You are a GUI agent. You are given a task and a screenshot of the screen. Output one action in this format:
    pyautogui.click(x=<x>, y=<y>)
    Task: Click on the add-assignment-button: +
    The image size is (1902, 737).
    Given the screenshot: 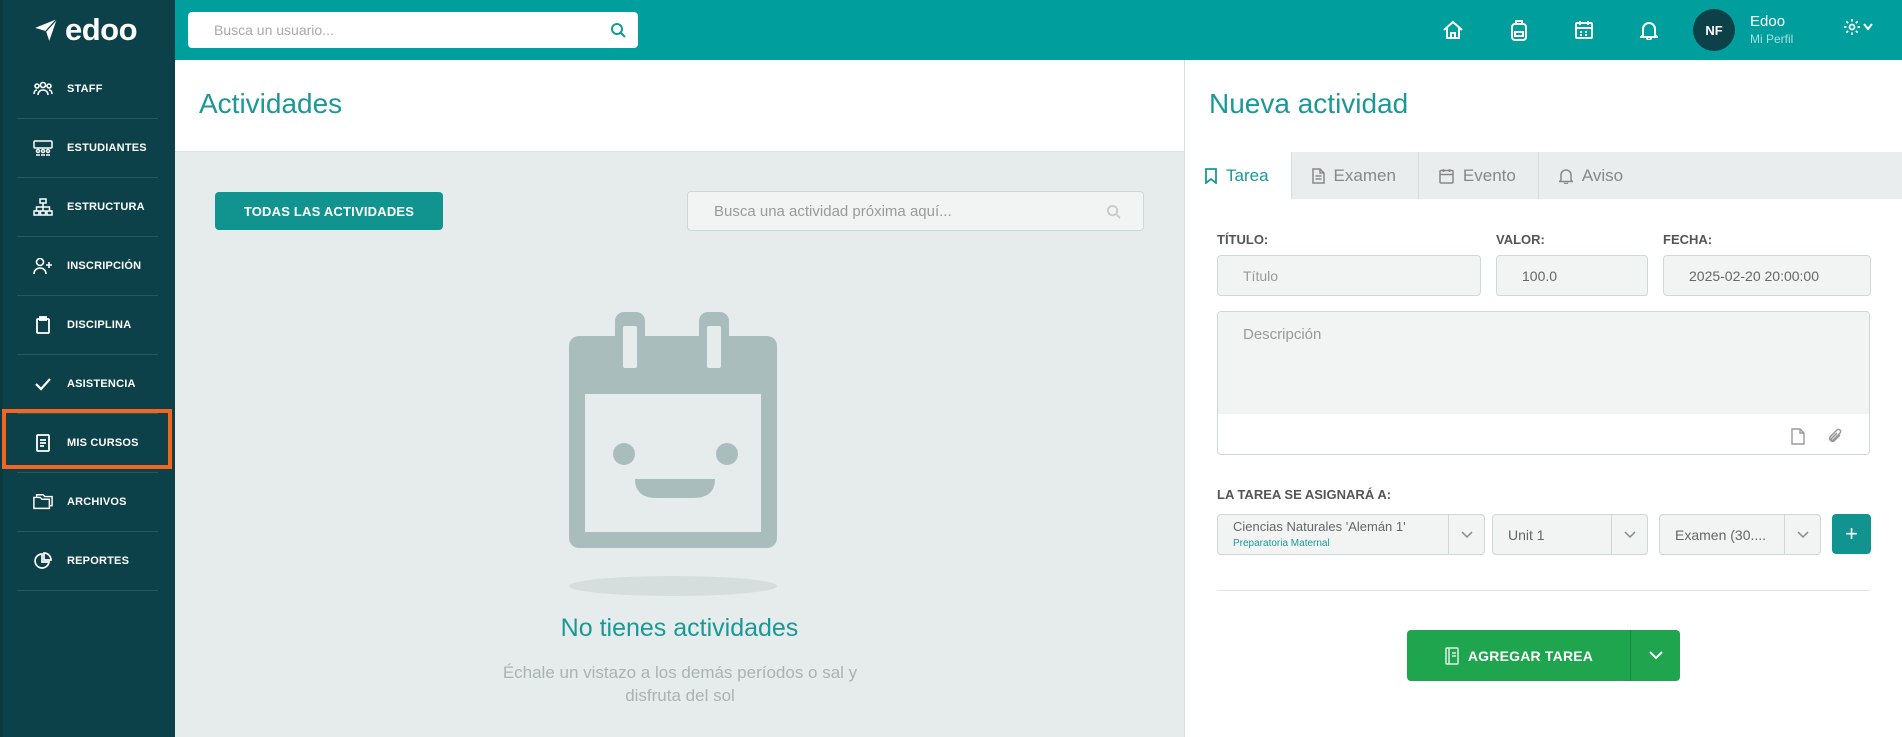 What is the action you would take?
    pyautogui.click(x=1851, y=534)
    